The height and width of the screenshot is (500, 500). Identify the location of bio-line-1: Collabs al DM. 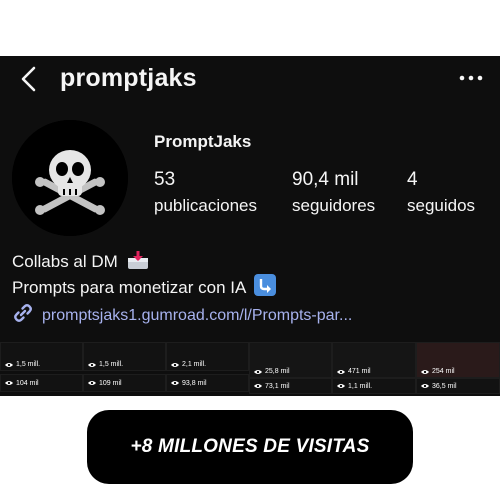
(80, 261).